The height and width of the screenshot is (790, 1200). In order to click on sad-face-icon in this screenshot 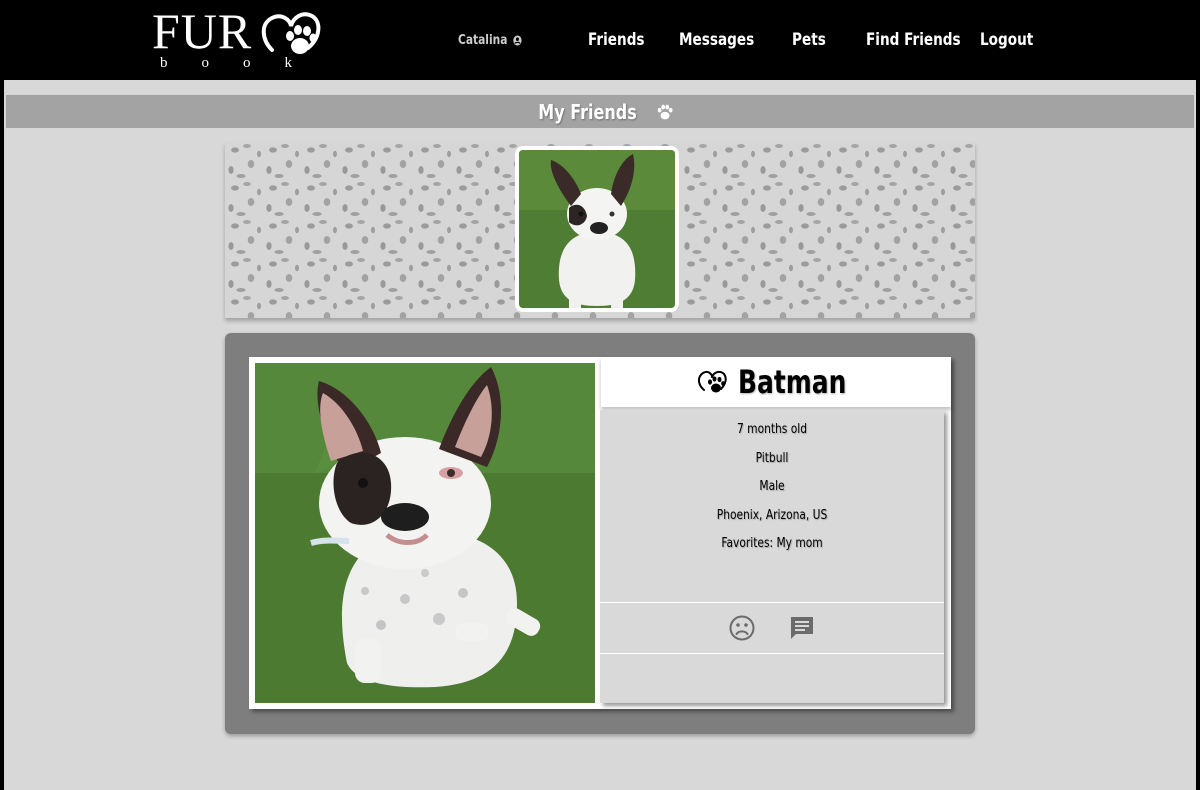, I will do `click(742, 628)`.